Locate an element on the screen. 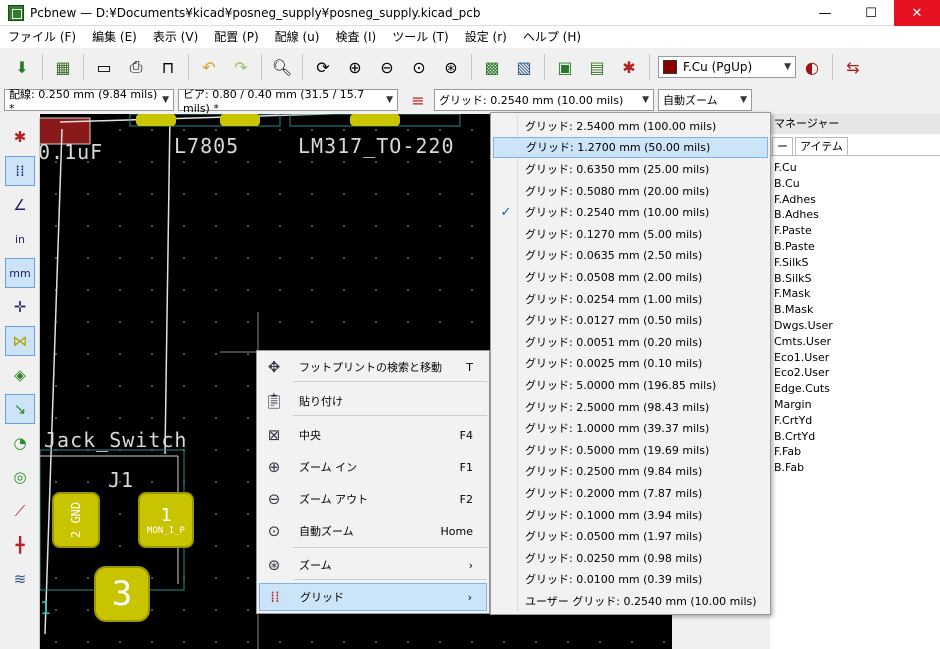  undo-icon: ↶ is located at coordinates (209, 67).